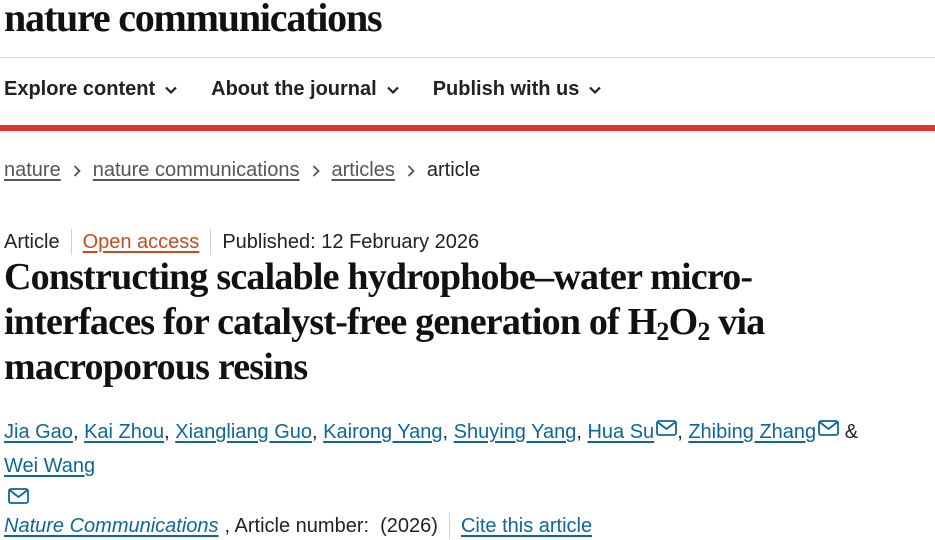  I want to click on open-access-link: Open access, so click(141, 242).